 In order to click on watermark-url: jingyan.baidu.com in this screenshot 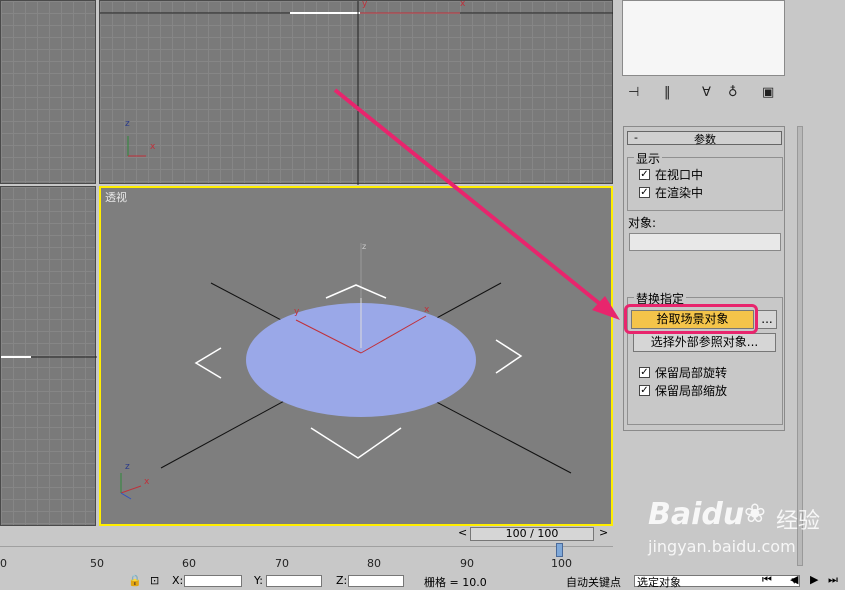, I will do `click(722, 546)`.